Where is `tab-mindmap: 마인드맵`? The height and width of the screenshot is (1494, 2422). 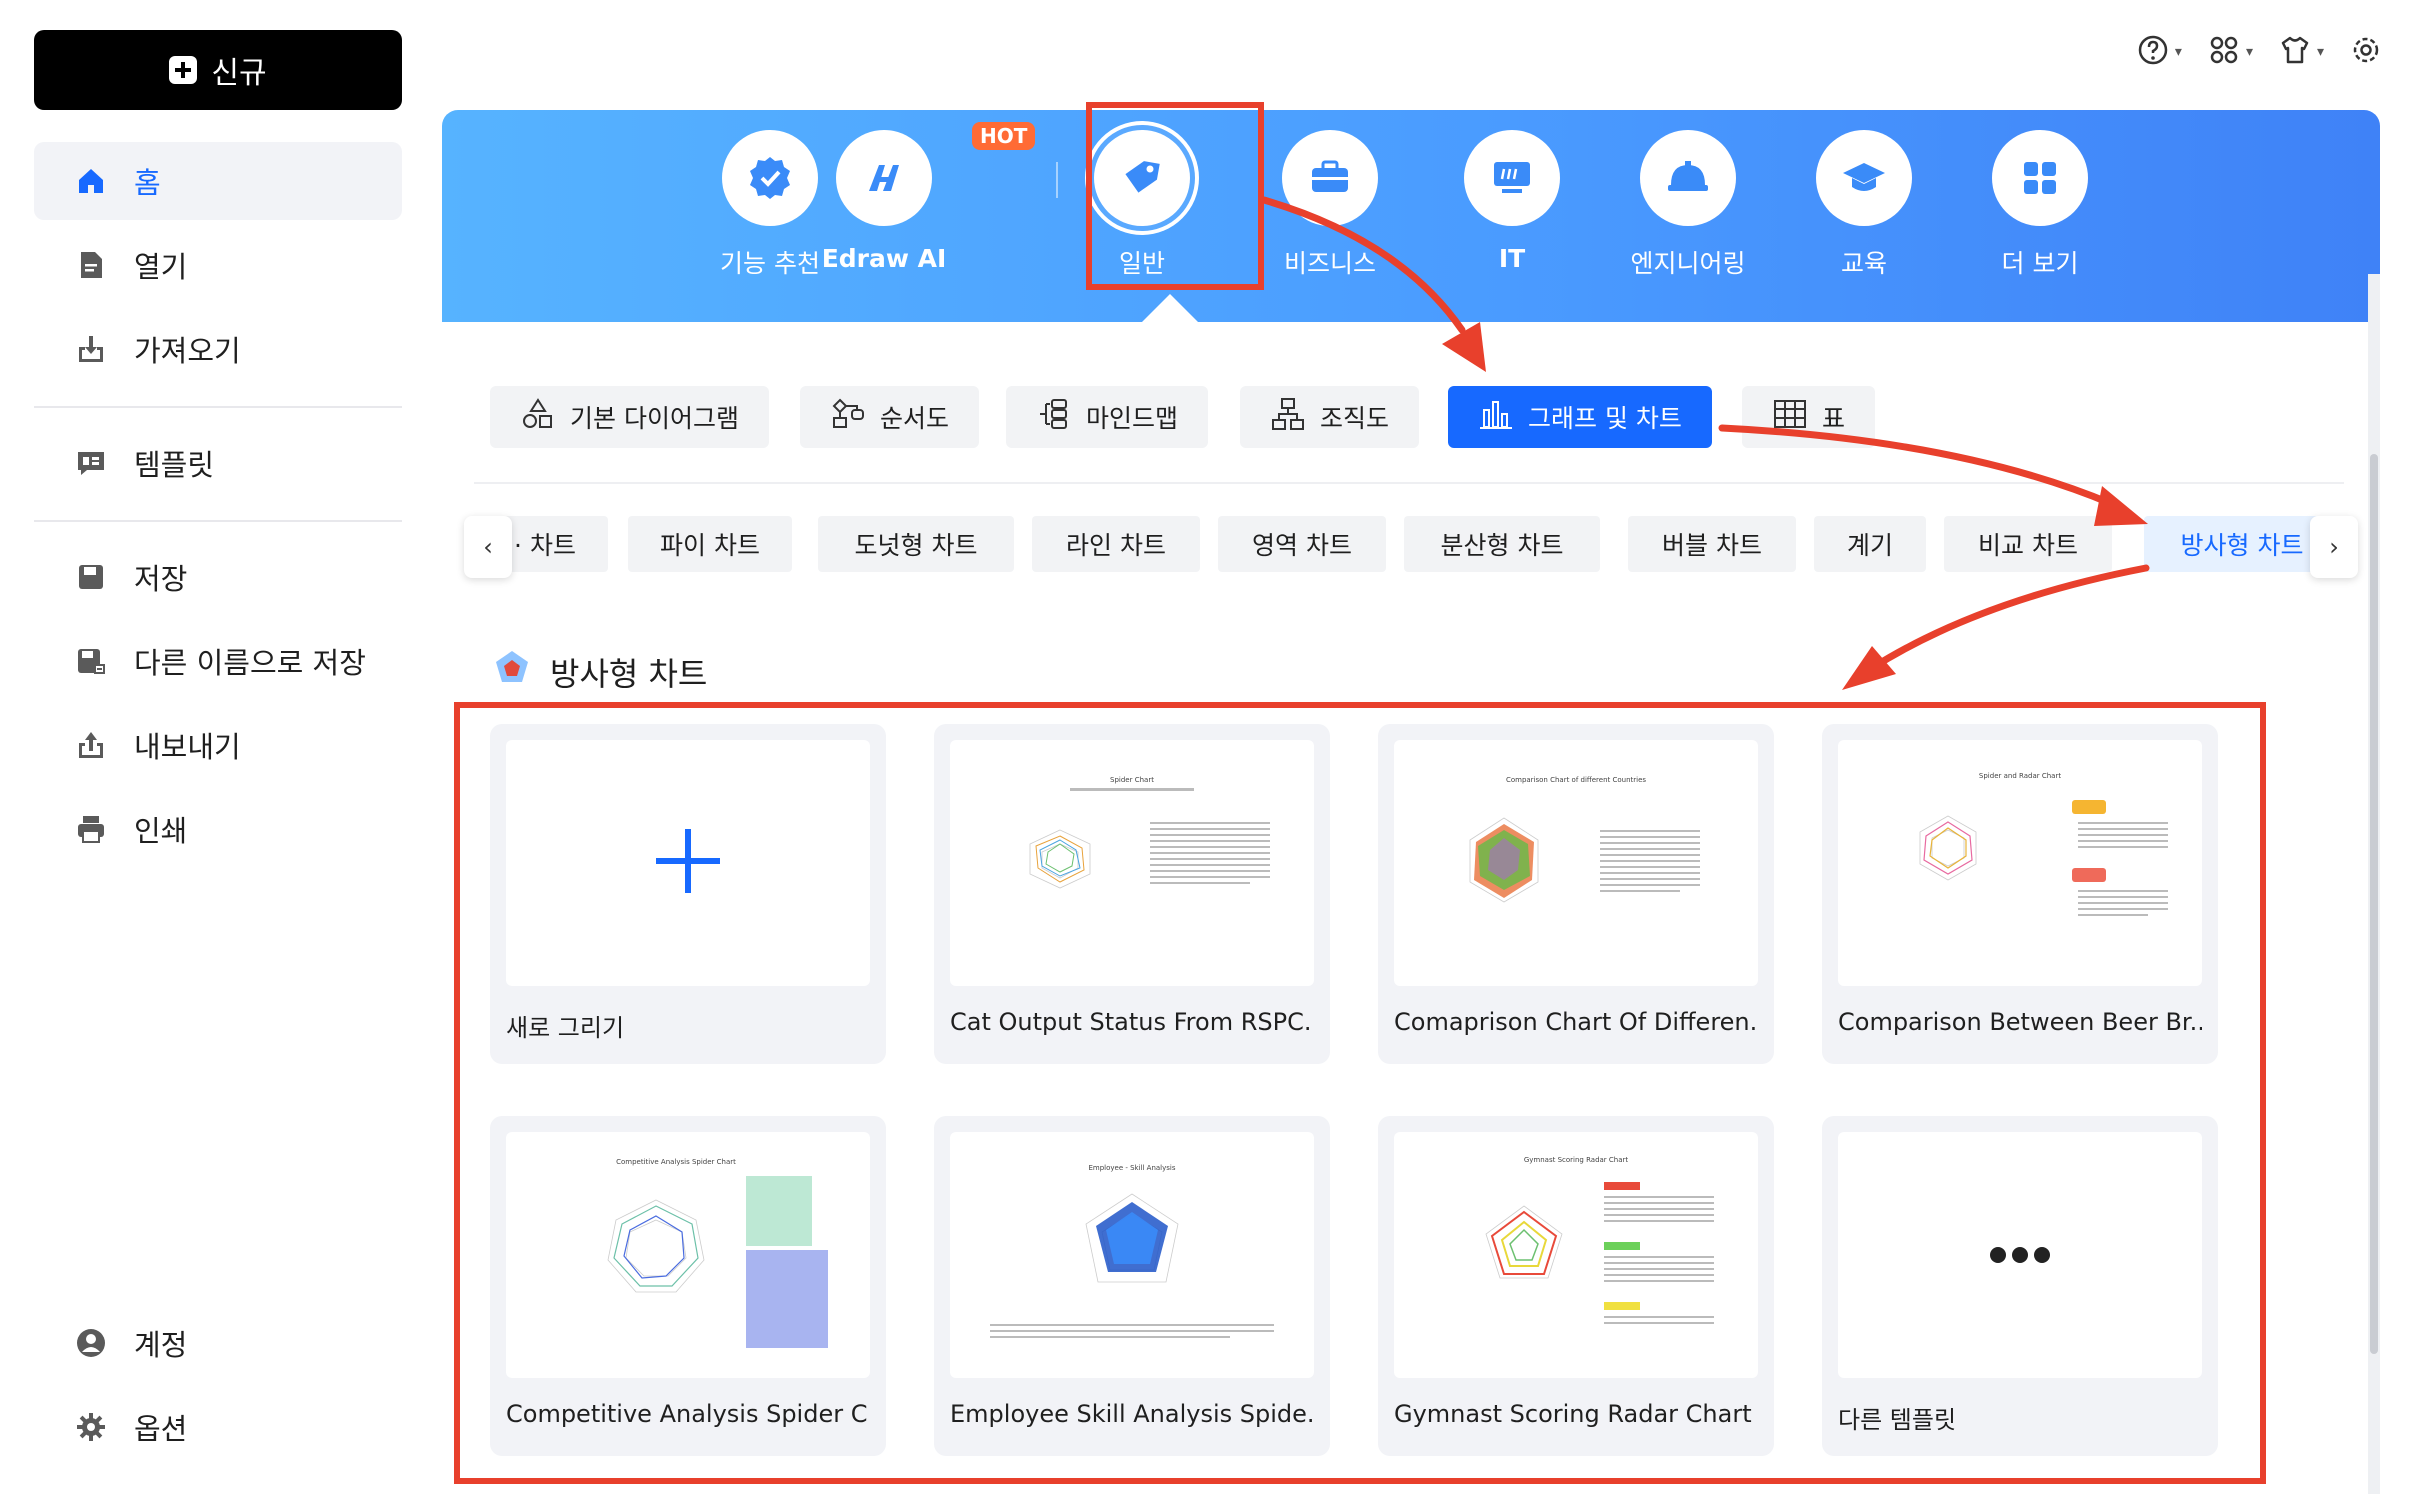
tab-mindmap: 마인드맵 is located at coordinates (1107, 417).